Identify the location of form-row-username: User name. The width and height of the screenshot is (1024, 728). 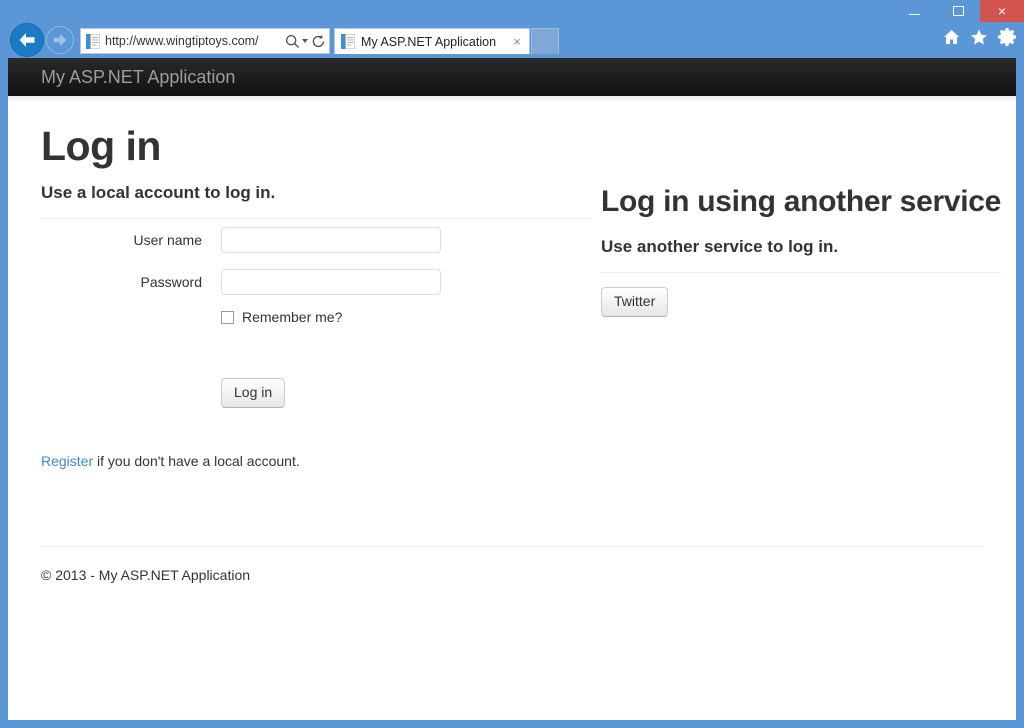
(316, 240).